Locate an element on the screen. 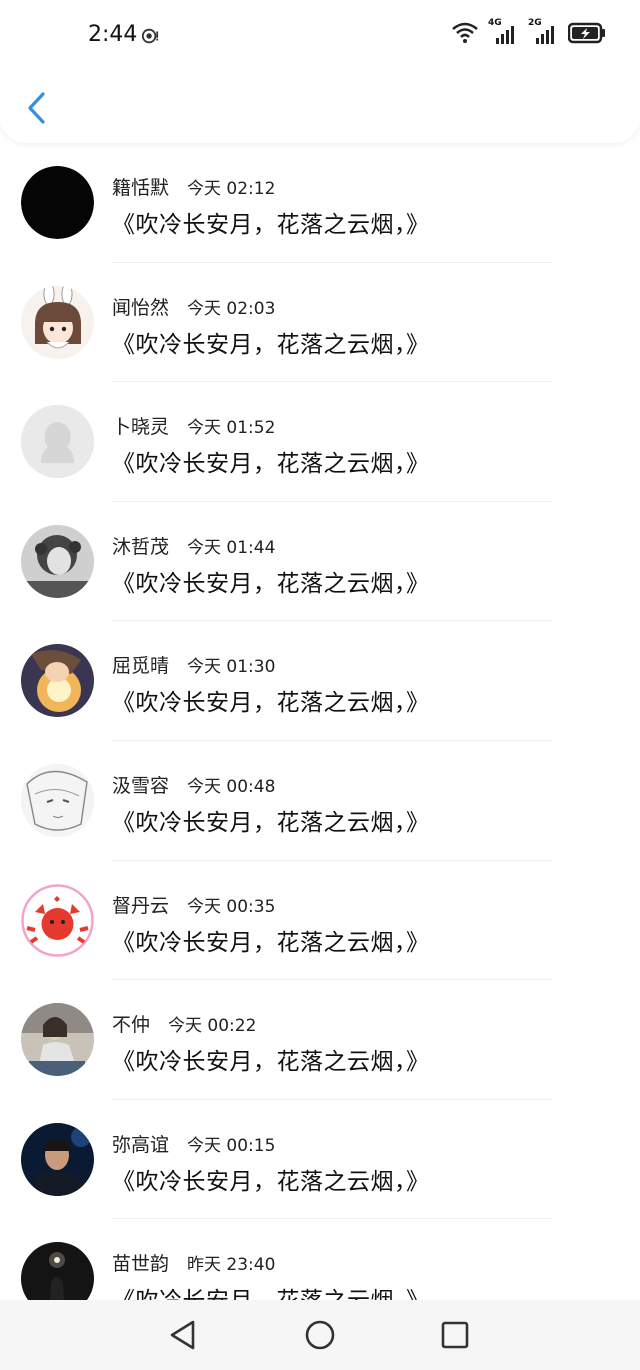  wifi-icon is located at coordinates (465, 32).